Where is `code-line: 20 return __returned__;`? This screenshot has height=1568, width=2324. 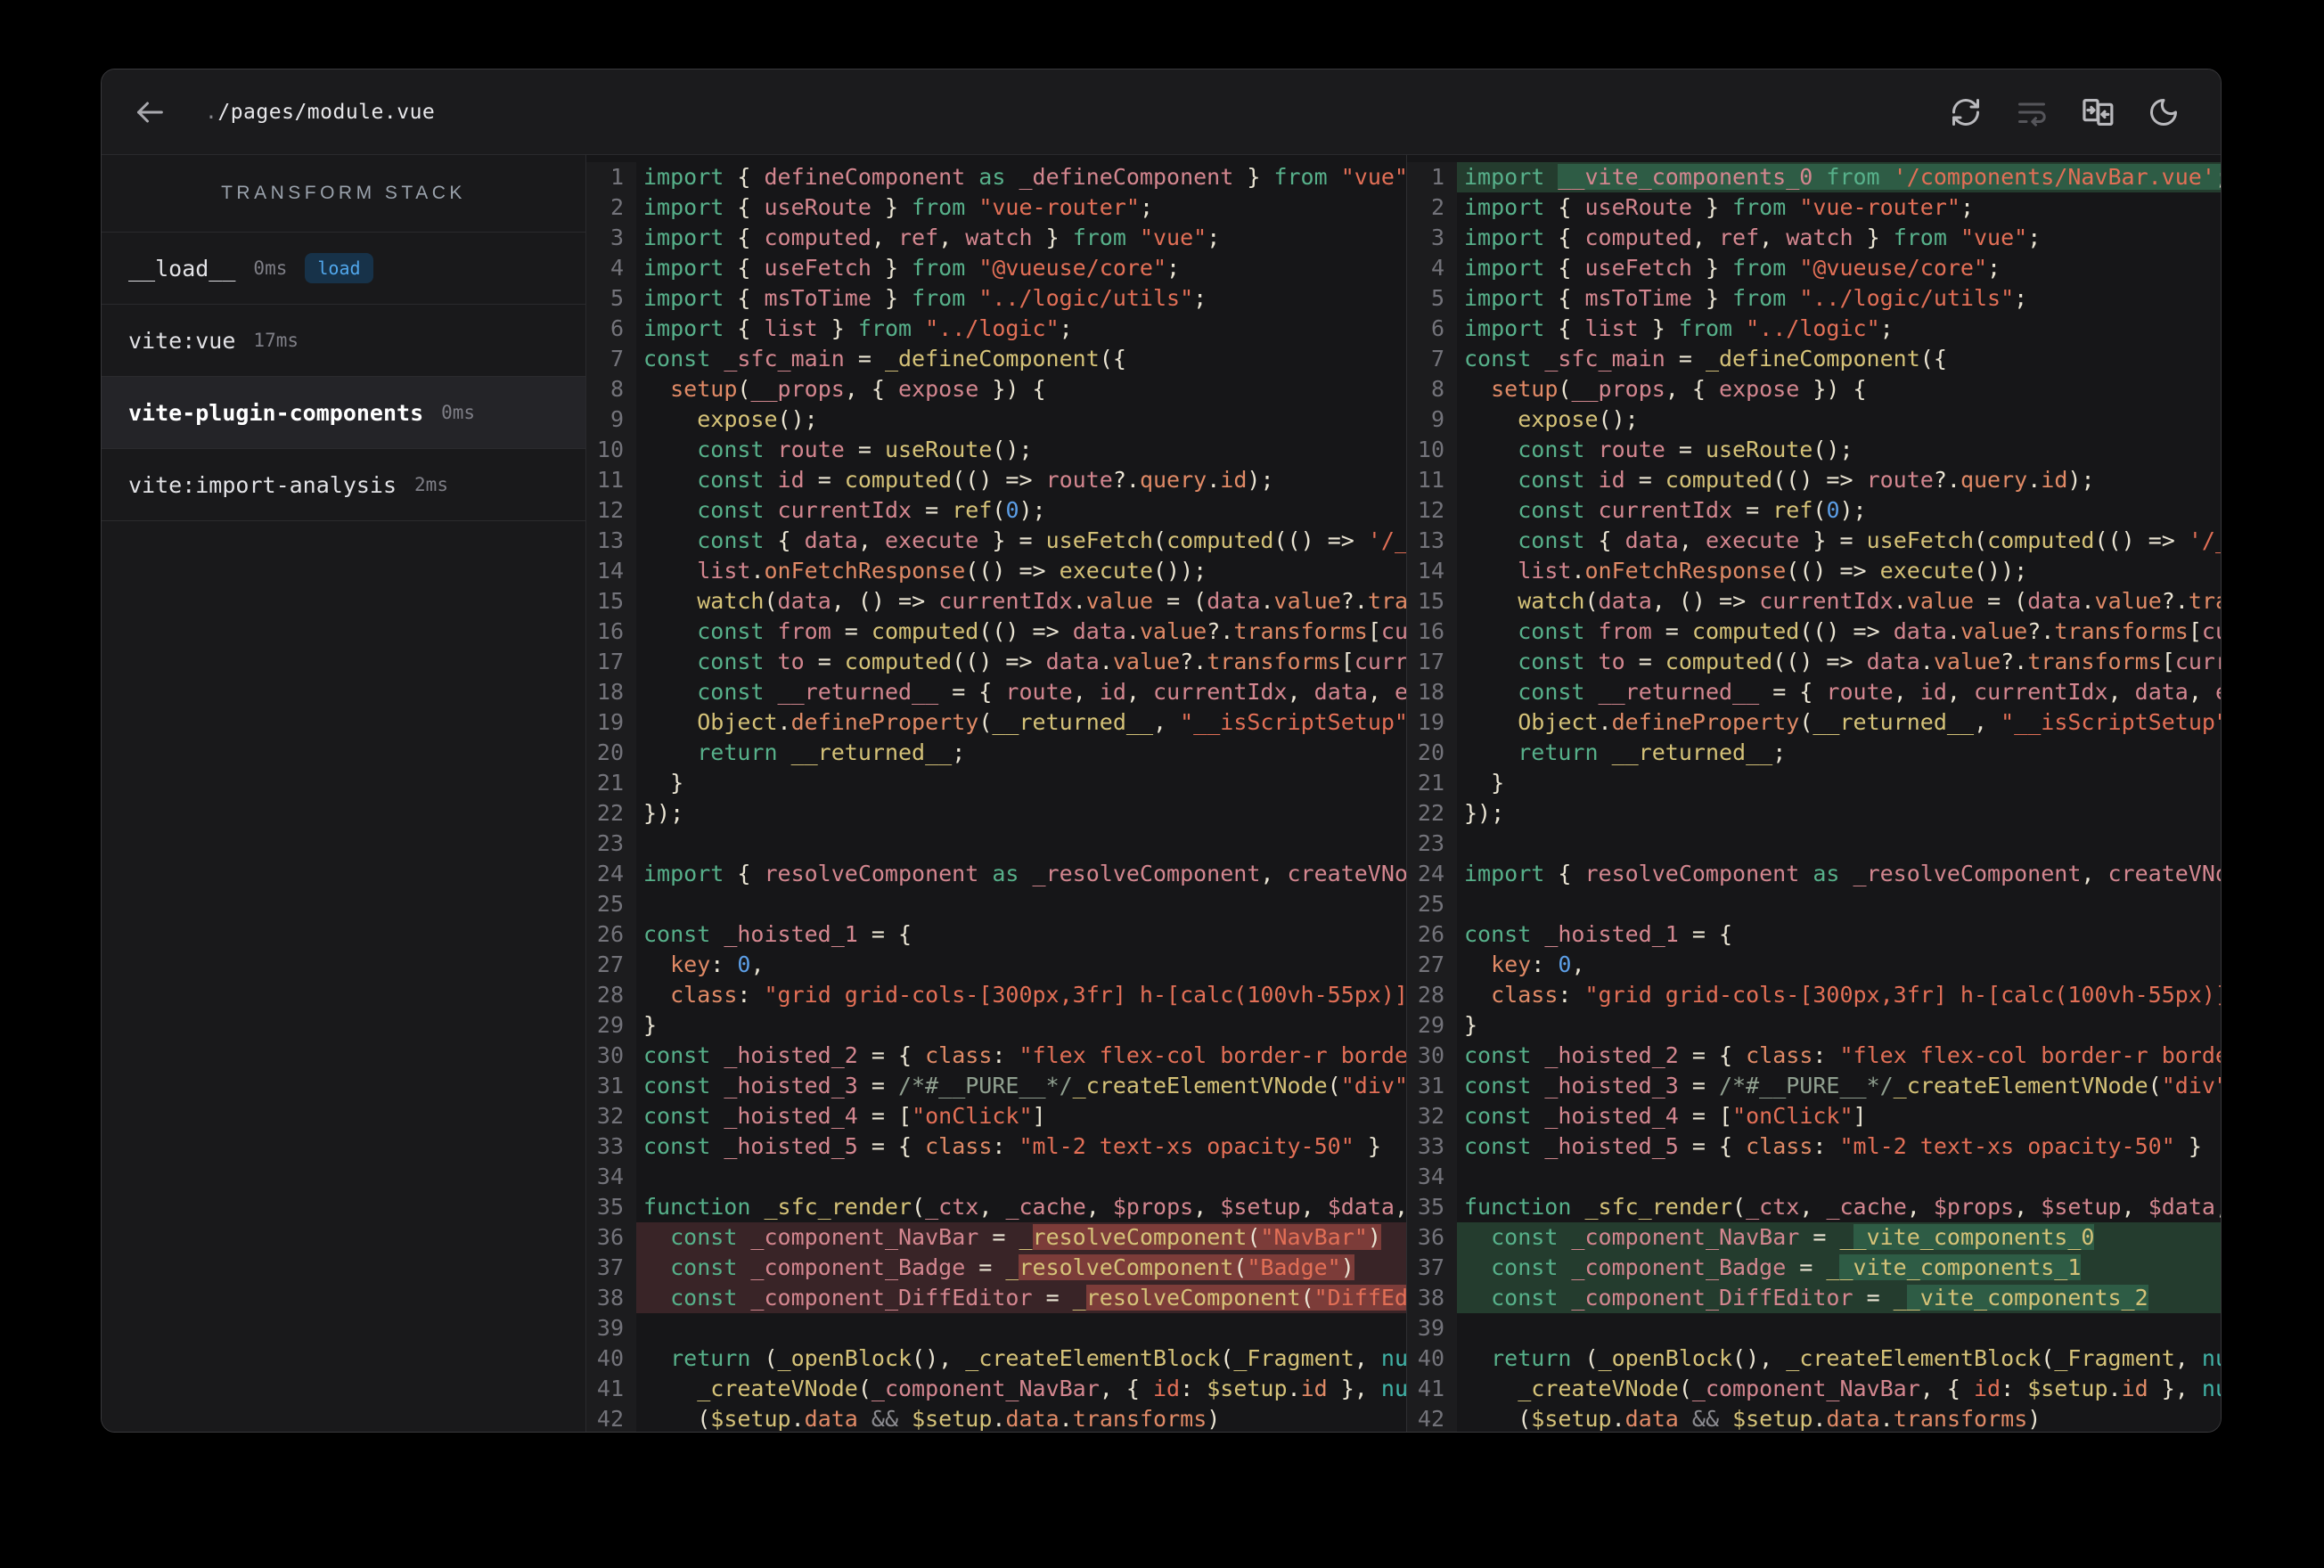 code-line: 20 return __returned__; is located at coordinates (1814, 753).